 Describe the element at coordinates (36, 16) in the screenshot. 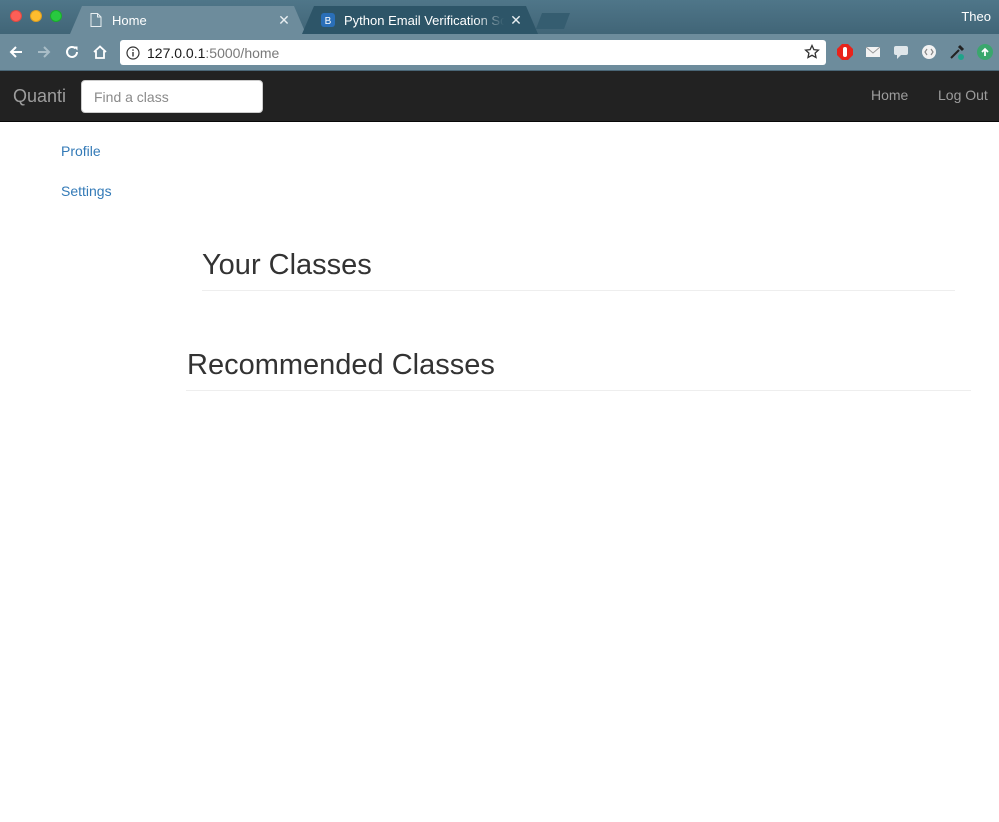

I see `window-minimize-button` at that location.